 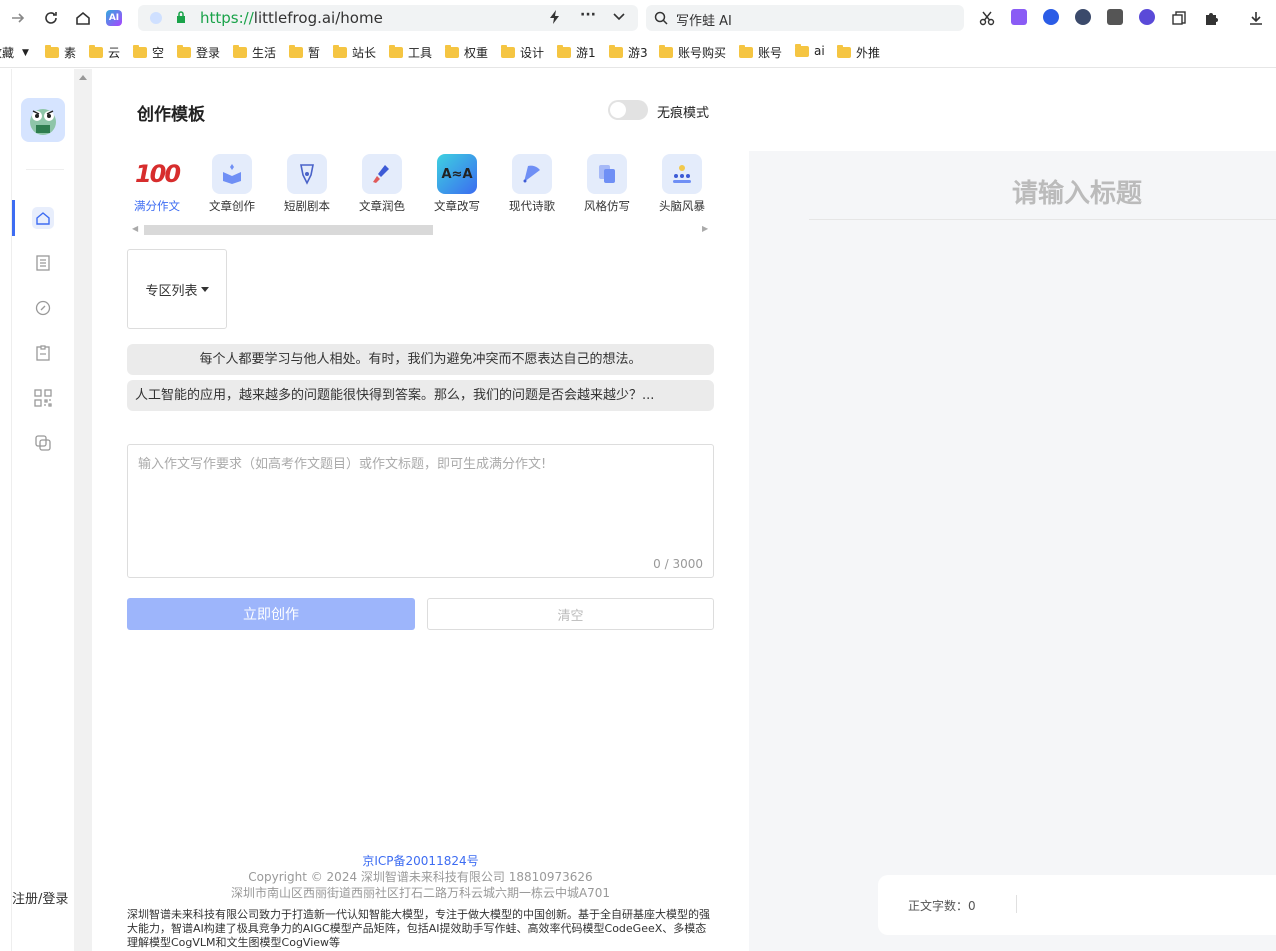 I want to click on bookmark-folder: 外推, so click(x=858, y=52).